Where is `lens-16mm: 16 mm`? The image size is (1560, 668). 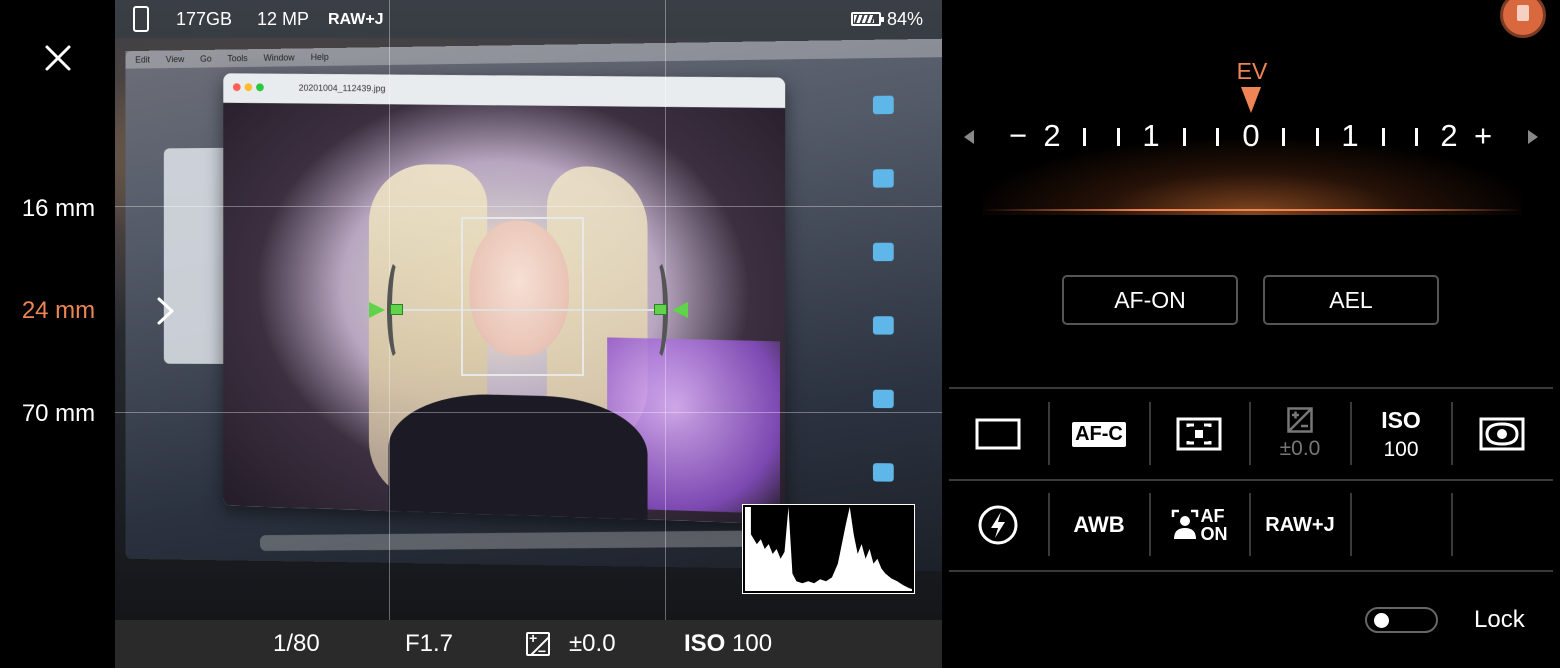 lens-16mm: 16 mm is located at coordinates (57, 209).